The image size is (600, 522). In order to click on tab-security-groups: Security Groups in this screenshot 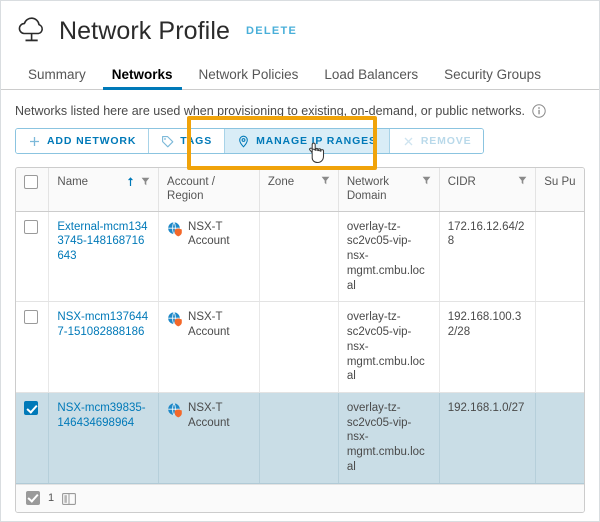, I will do `click(492, 78)`.